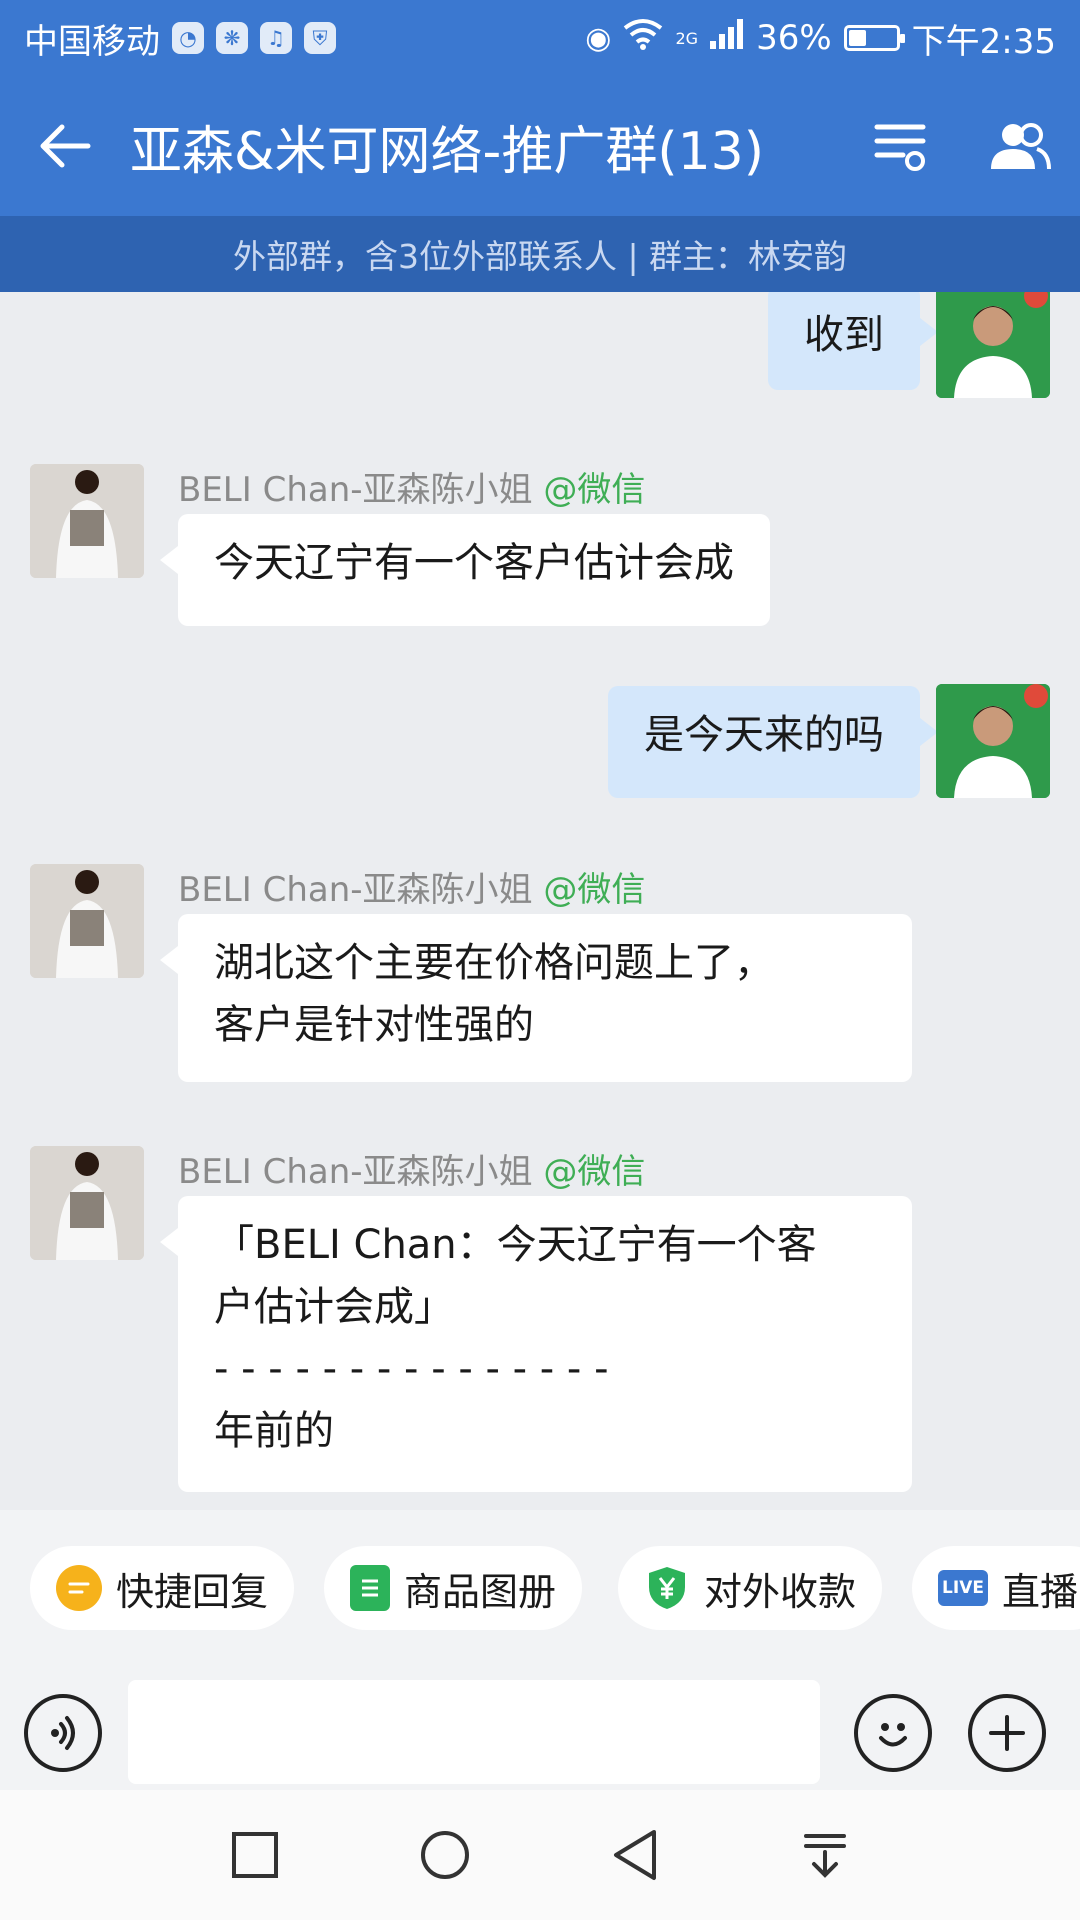 Image resolution: width=1080 pixels, height=1920 pixels. What do you see at coordinates (727, 38) in the screenshot?
I see `signal-icon` at bounding box center [727, 38].